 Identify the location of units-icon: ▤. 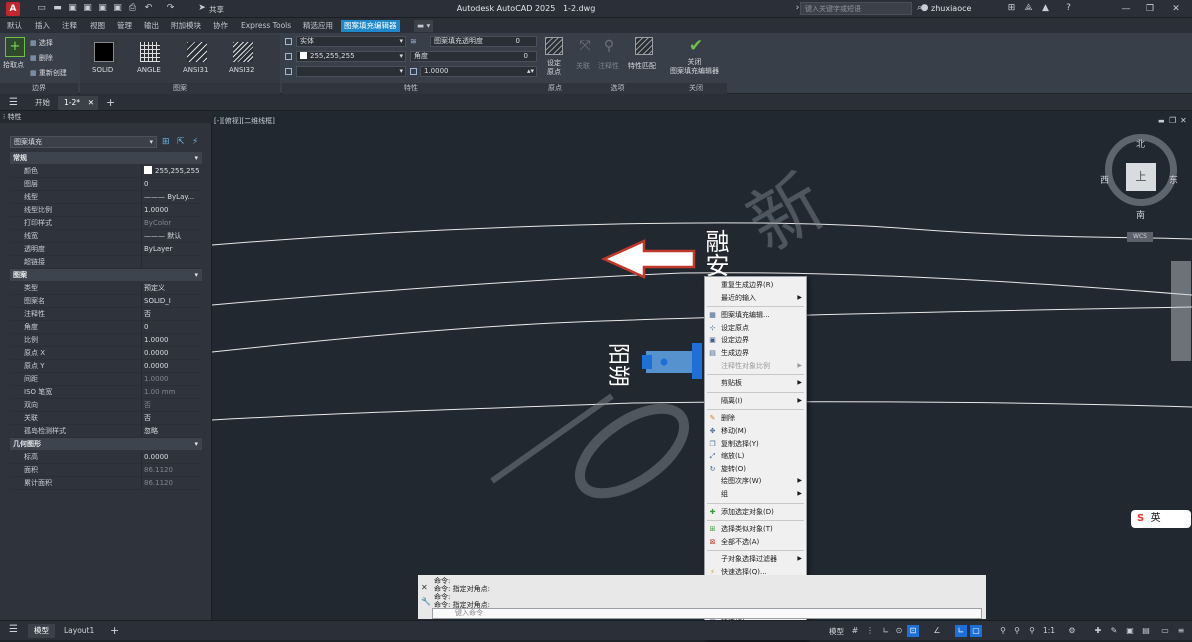
(1146, 631).